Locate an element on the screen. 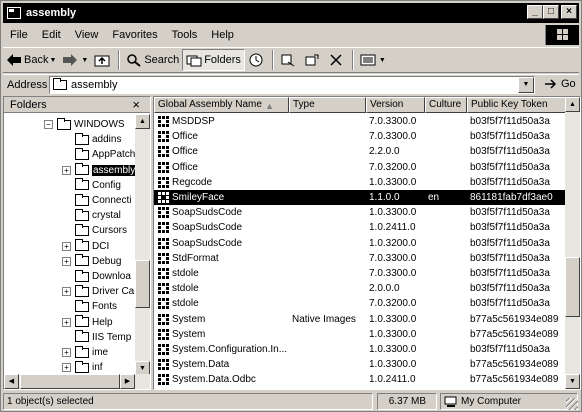 The image size is (582, 412). folder-icon is located at coordinates (82, 199).